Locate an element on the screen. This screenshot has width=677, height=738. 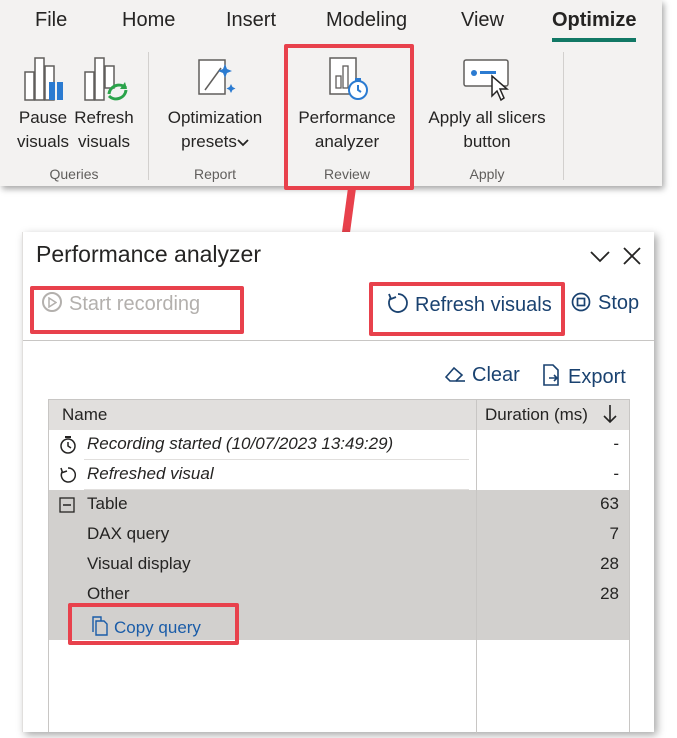
close-icon is located at coordinates (632, 256).